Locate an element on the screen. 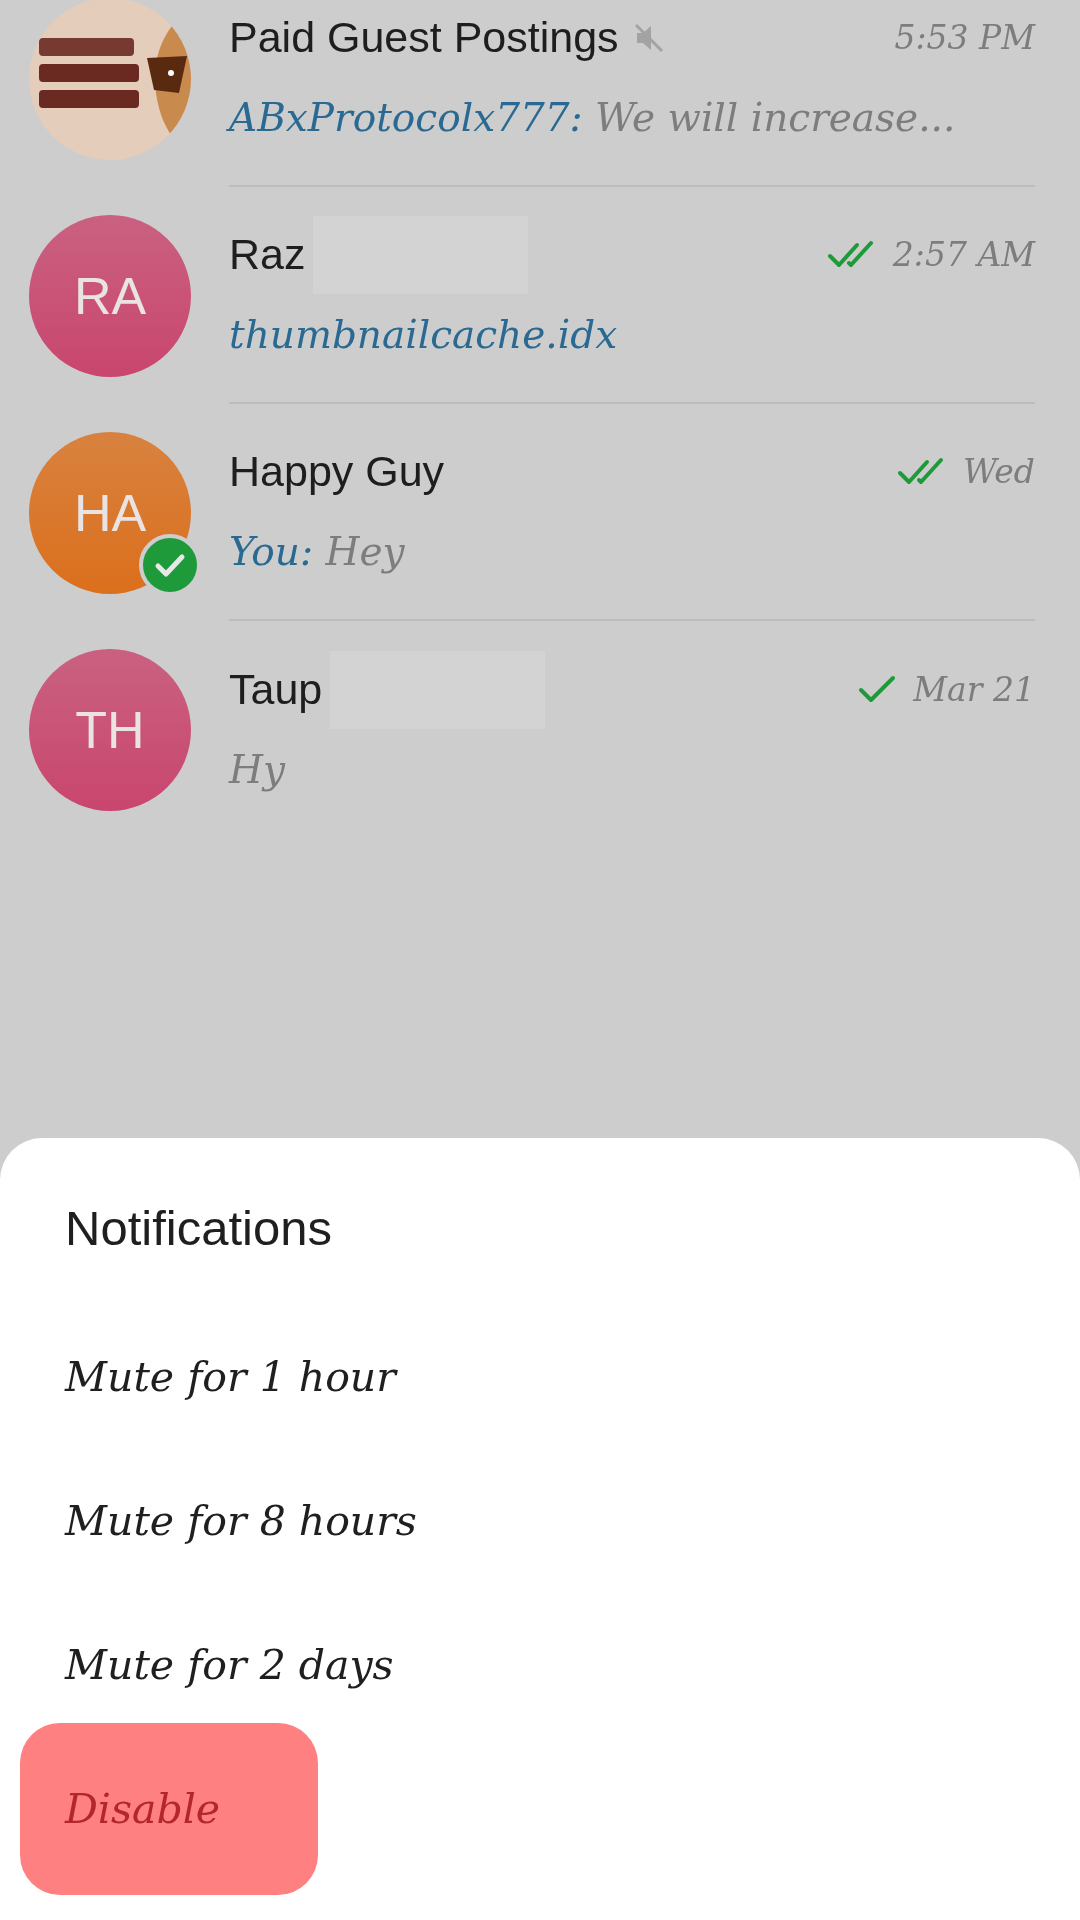  avatar: HA is located at coordinates (110, 512).